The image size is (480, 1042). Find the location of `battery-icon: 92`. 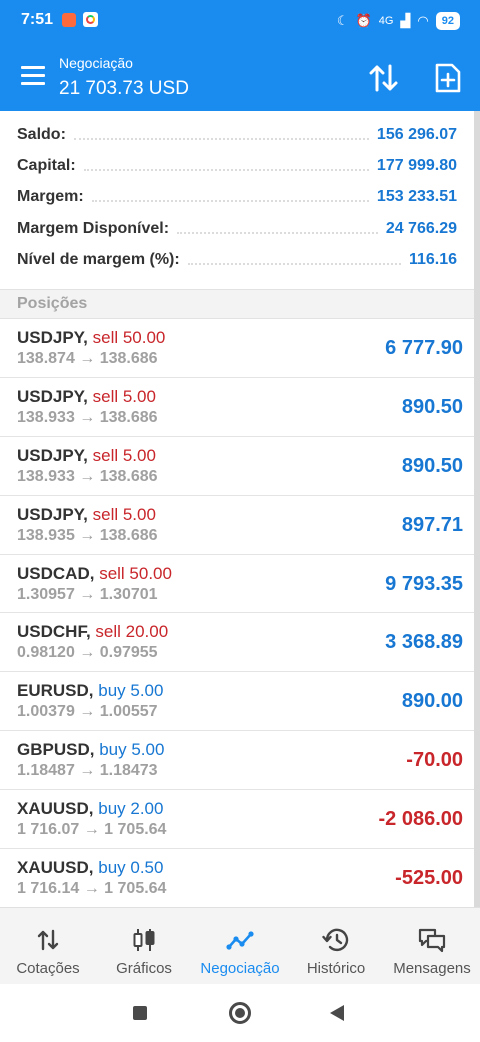

battery-icon: 92 is located at coordinates (447, 21).